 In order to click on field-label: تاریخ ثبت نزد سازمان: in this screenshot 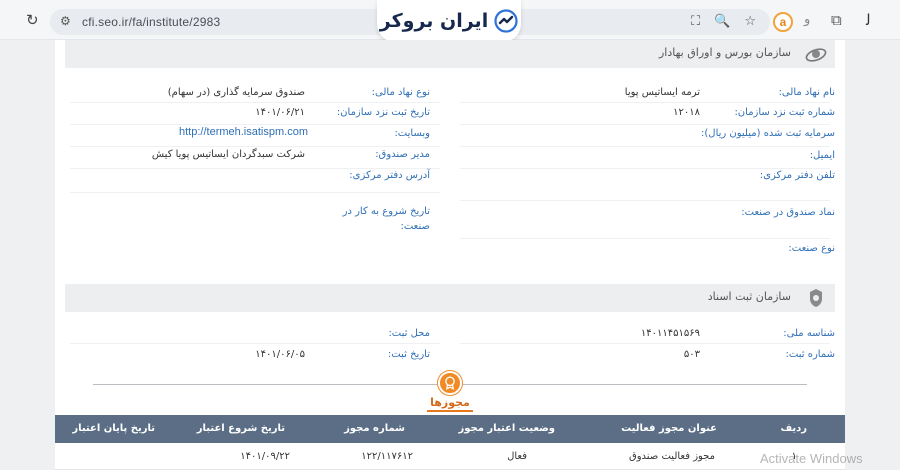, I will do `click(383, 112)`.